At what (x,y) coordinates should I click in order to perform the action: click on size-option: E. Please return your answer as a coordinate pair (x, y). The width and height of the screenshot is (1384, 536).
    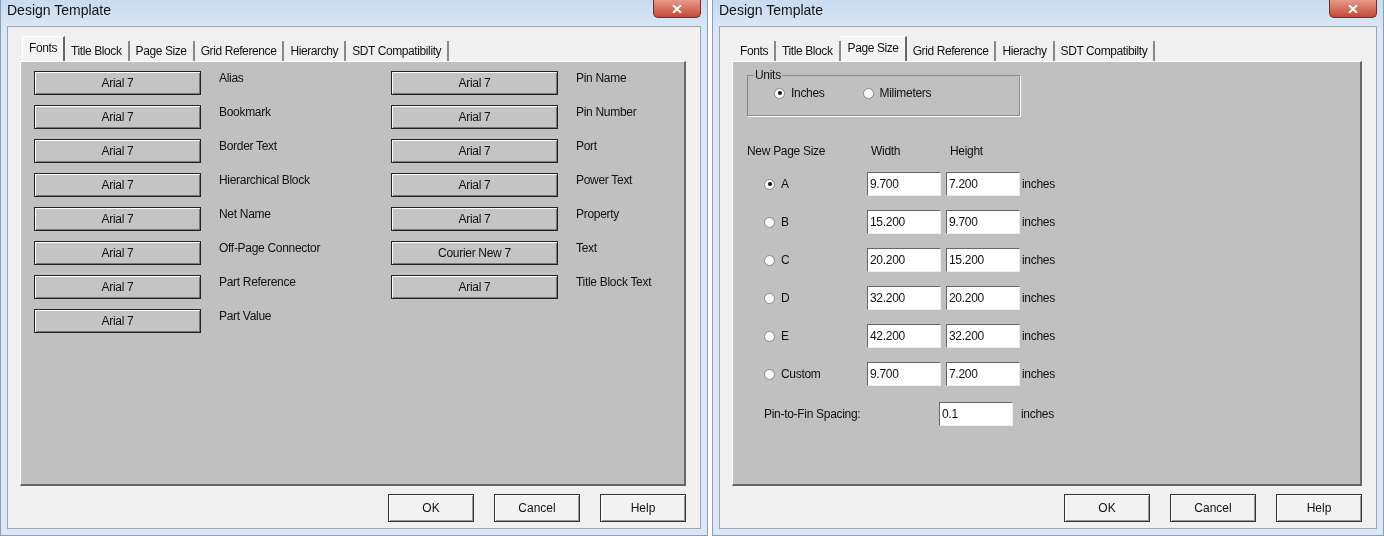
    Looking at the image, I should click on (815, 336).